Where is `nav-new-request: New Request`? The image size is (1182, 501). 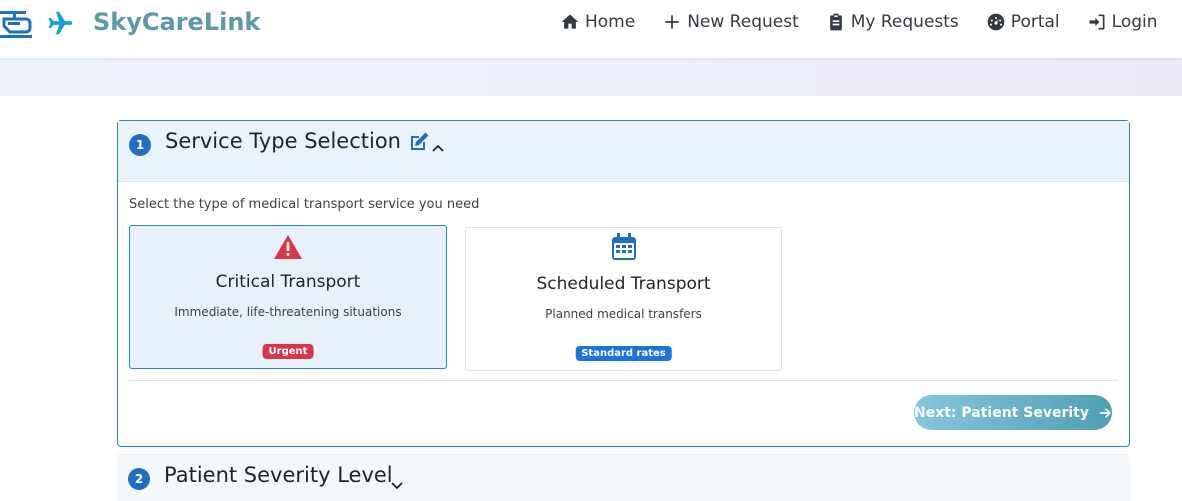 nav-new-request: New Request is located at coordinates (730, 22).